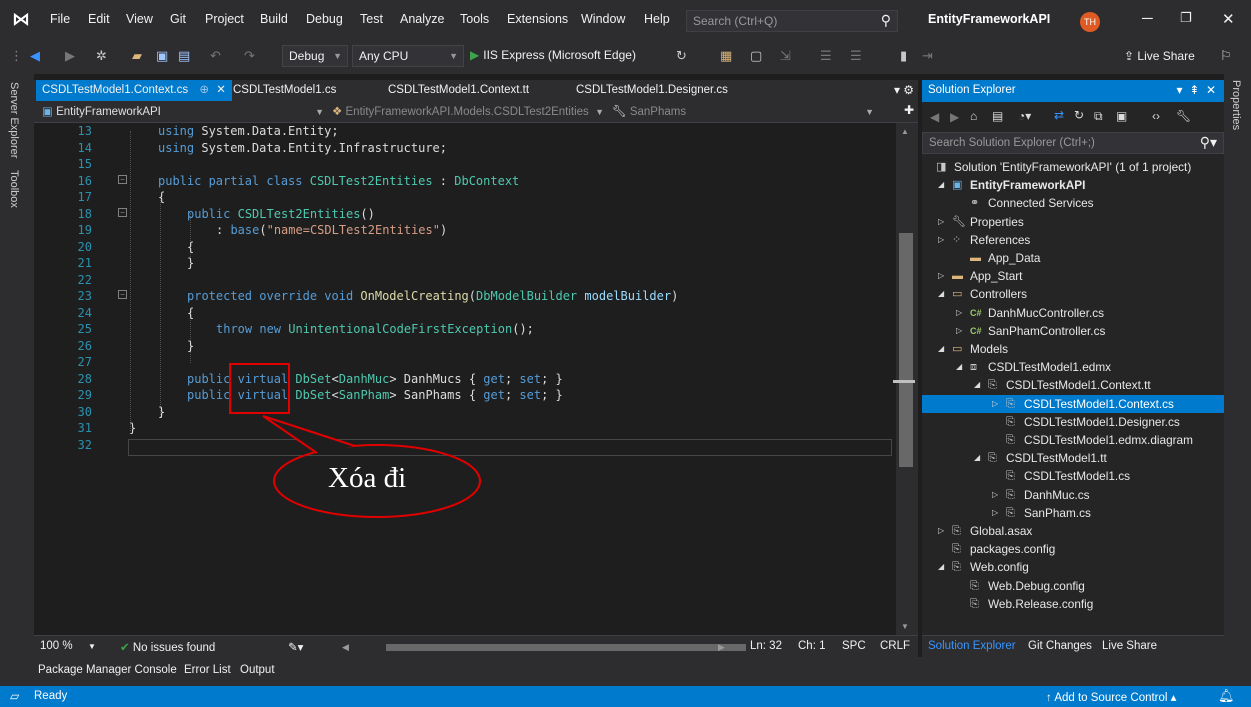 This screenshot has width=1251, height=707. What do you see at coordinates (1236, 105) in the screenshot?
I see `properties-tab: Properties` at bounding box center [1236, 105].